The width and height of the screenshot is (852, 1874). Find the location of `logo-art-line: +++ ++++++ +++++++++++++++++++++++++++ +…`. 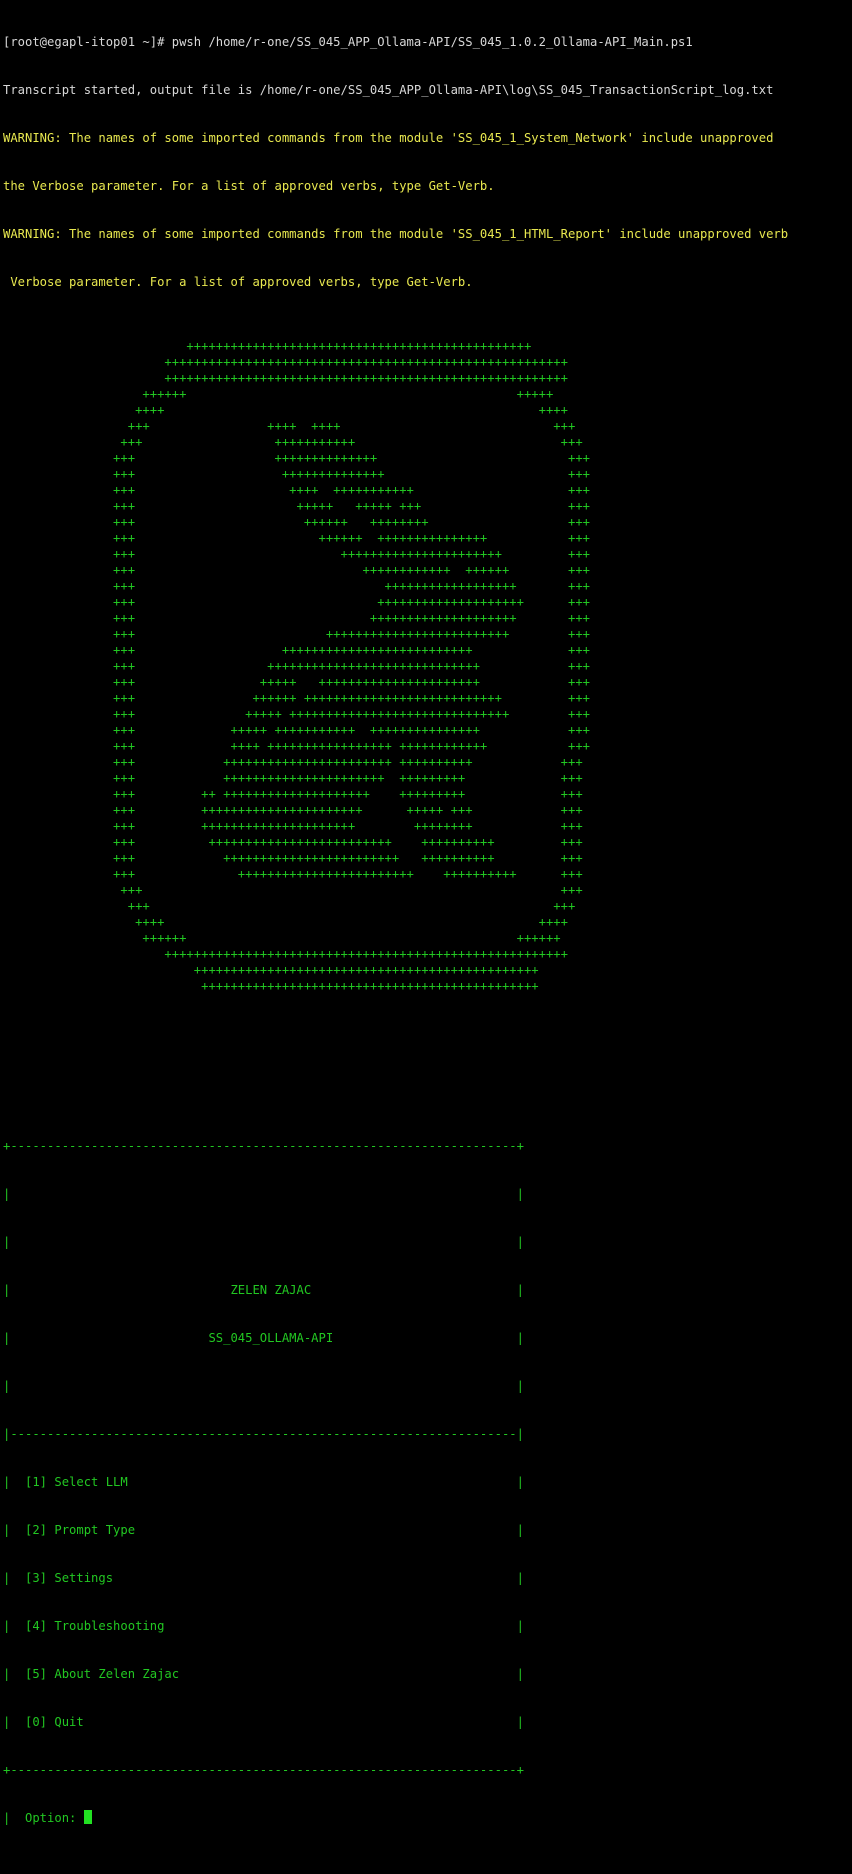

logo-art-line: +++ ++++++ +++++++++++++++++++++++++++ +… is located at coordinates (296, 698).